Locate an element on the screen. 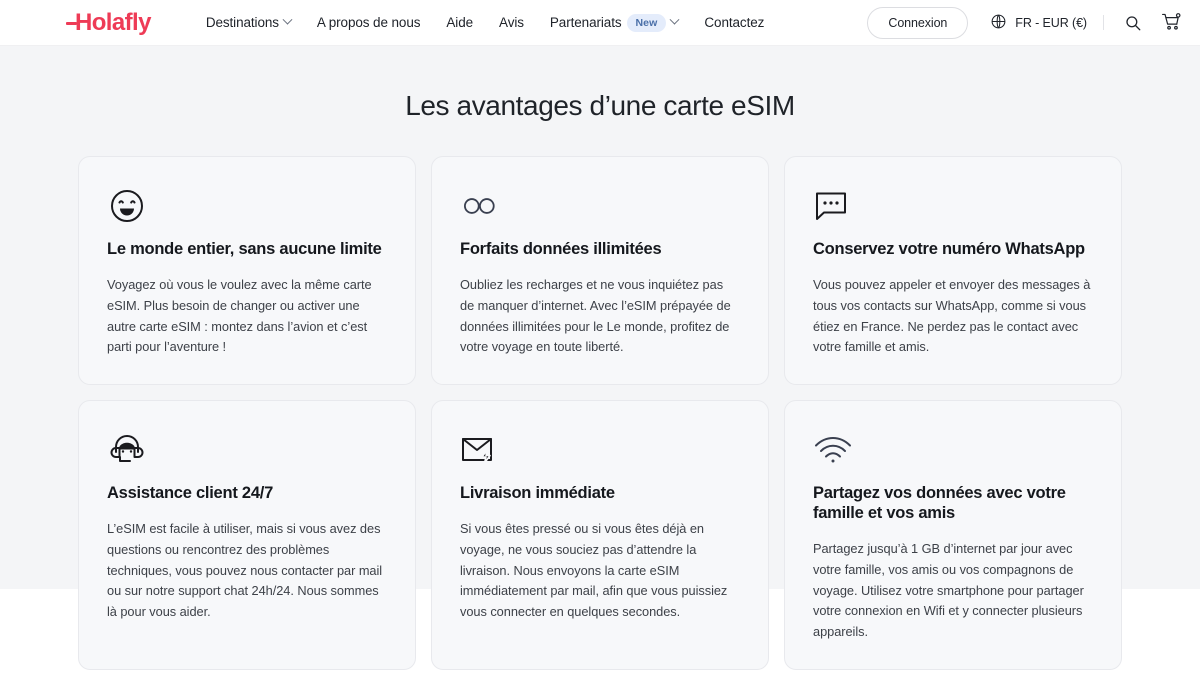 The height and width of the screenshot is (674, 1200). nav-item-a-propos-de-nous: A propos de nous is located at coordinates (368, 22).